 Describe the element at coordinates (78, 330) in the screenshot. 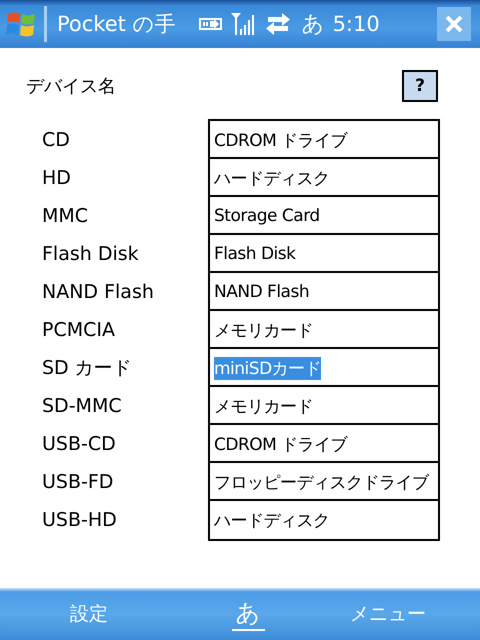

I see `device-label: PCMCIA` at that location.